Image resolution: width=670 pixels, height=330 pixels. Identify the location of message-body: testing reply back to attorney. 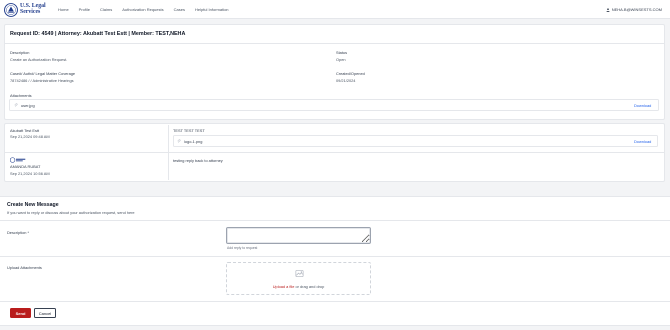
(198, 160).